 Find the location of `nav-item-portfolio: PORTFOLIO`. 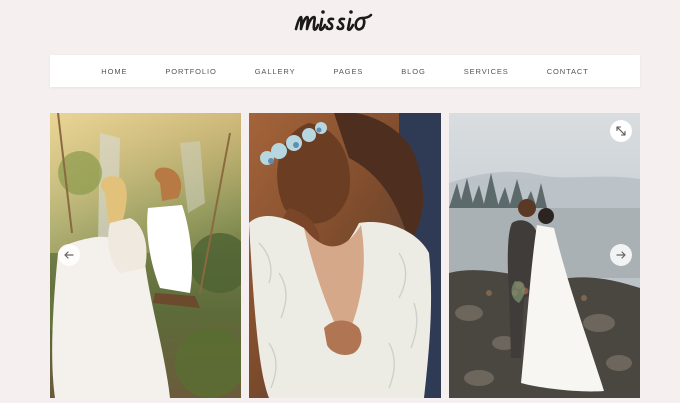

nav-item-portfolio: PORTFOLIO is located at coordinates (190, 71).